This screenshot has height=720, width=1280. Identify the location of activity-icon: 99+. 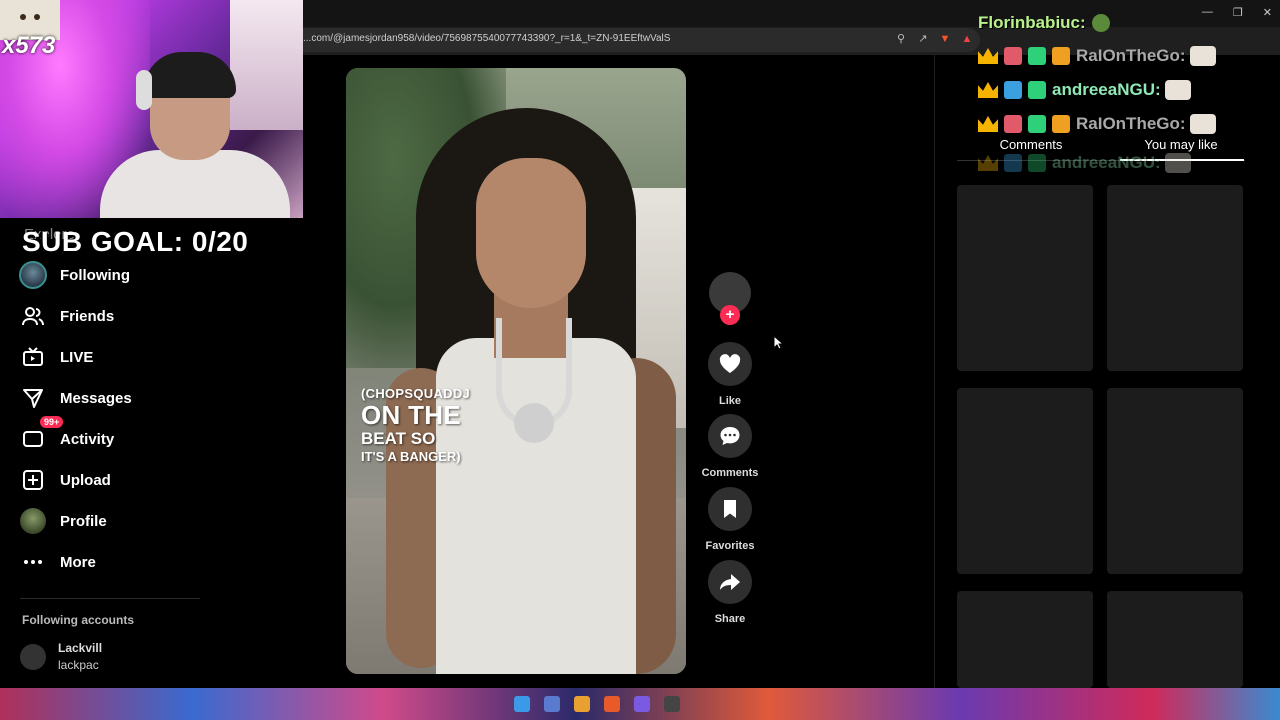
(41, 435).